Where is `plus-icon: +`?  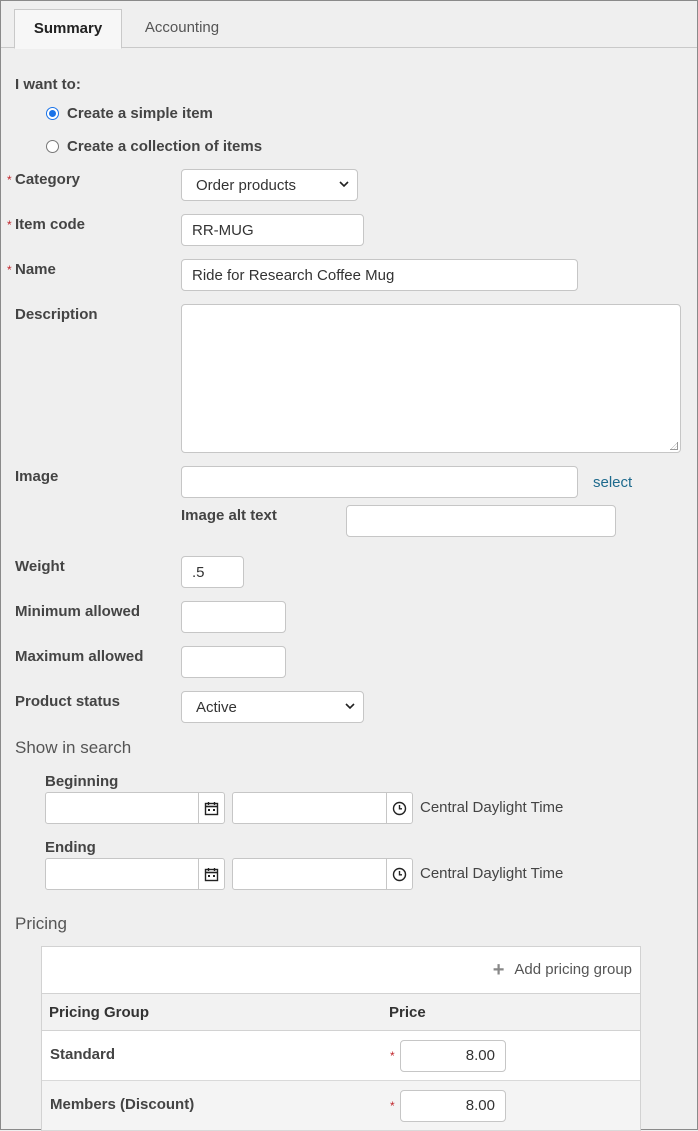
plus-icon: + is located at coordinates (498, 969).